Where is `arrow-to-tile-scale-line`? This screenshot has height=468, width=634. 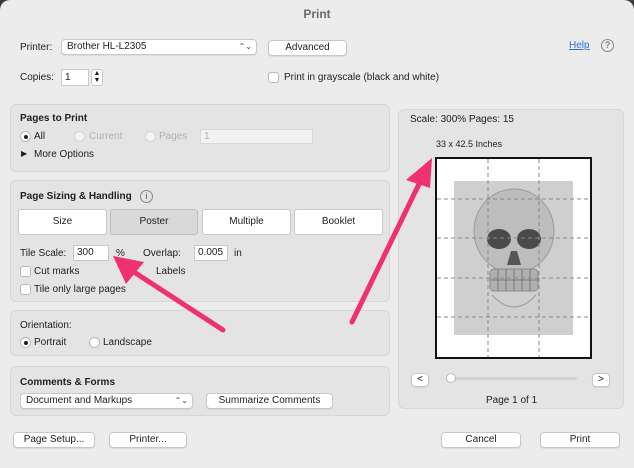
arrow-to-tile-scale-line is located at coordinates (178, 301).